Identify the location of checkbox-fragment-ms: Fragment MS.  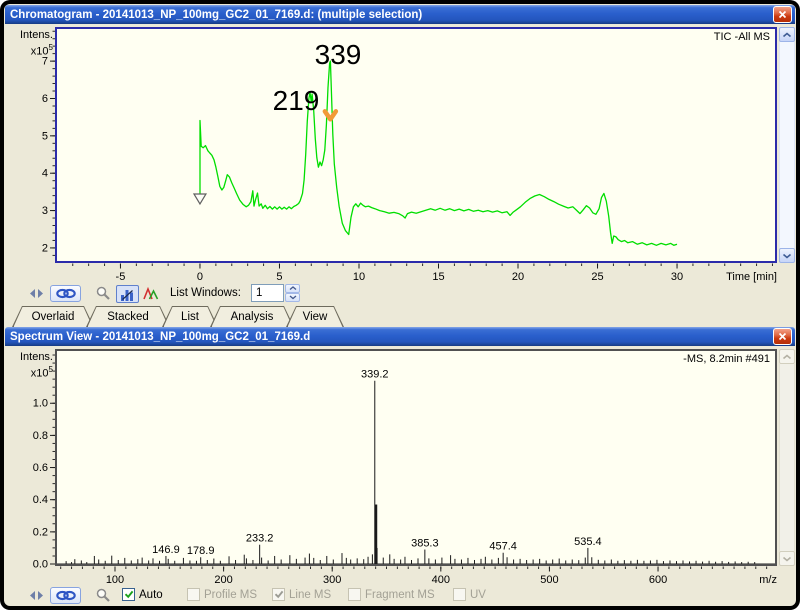
(391, 594).